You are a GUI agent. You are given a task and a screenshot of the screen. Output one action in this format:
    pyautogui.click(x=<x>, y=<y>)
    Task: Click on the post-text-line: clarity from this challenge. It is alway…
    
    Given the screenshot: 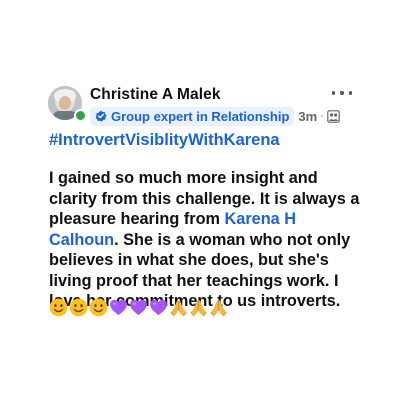 What is the action you would take?
    pyautogui.click(x=204, y=198)
    